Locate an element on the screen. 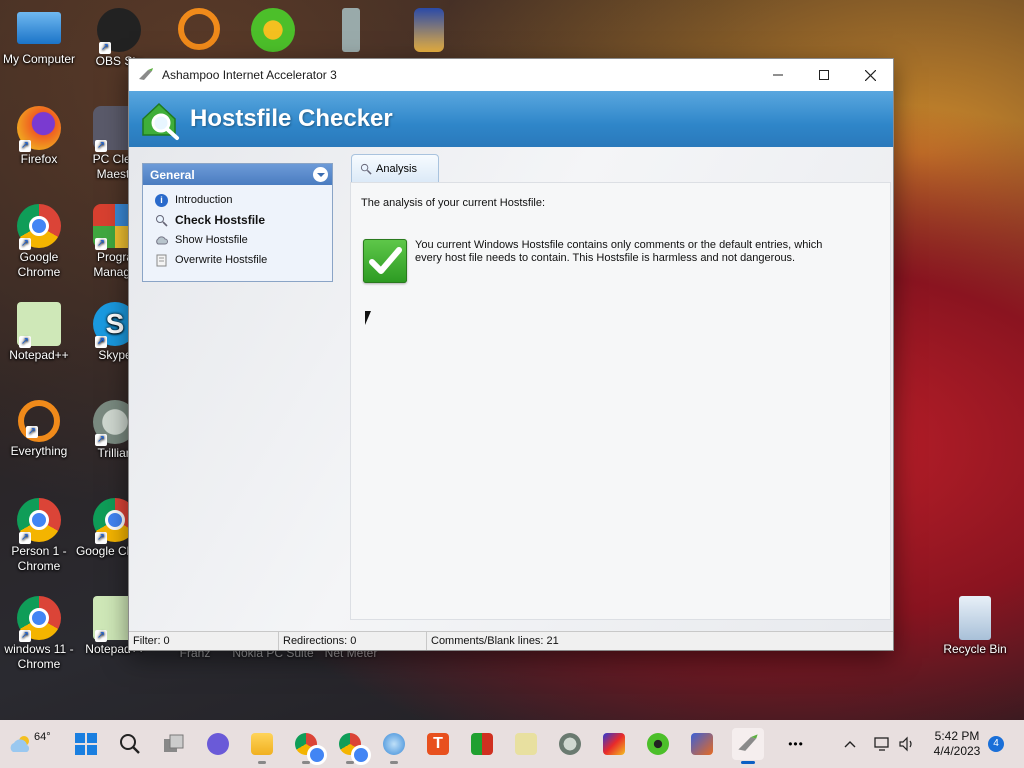  chevron-up-icon is located at coordinates (850, 744).